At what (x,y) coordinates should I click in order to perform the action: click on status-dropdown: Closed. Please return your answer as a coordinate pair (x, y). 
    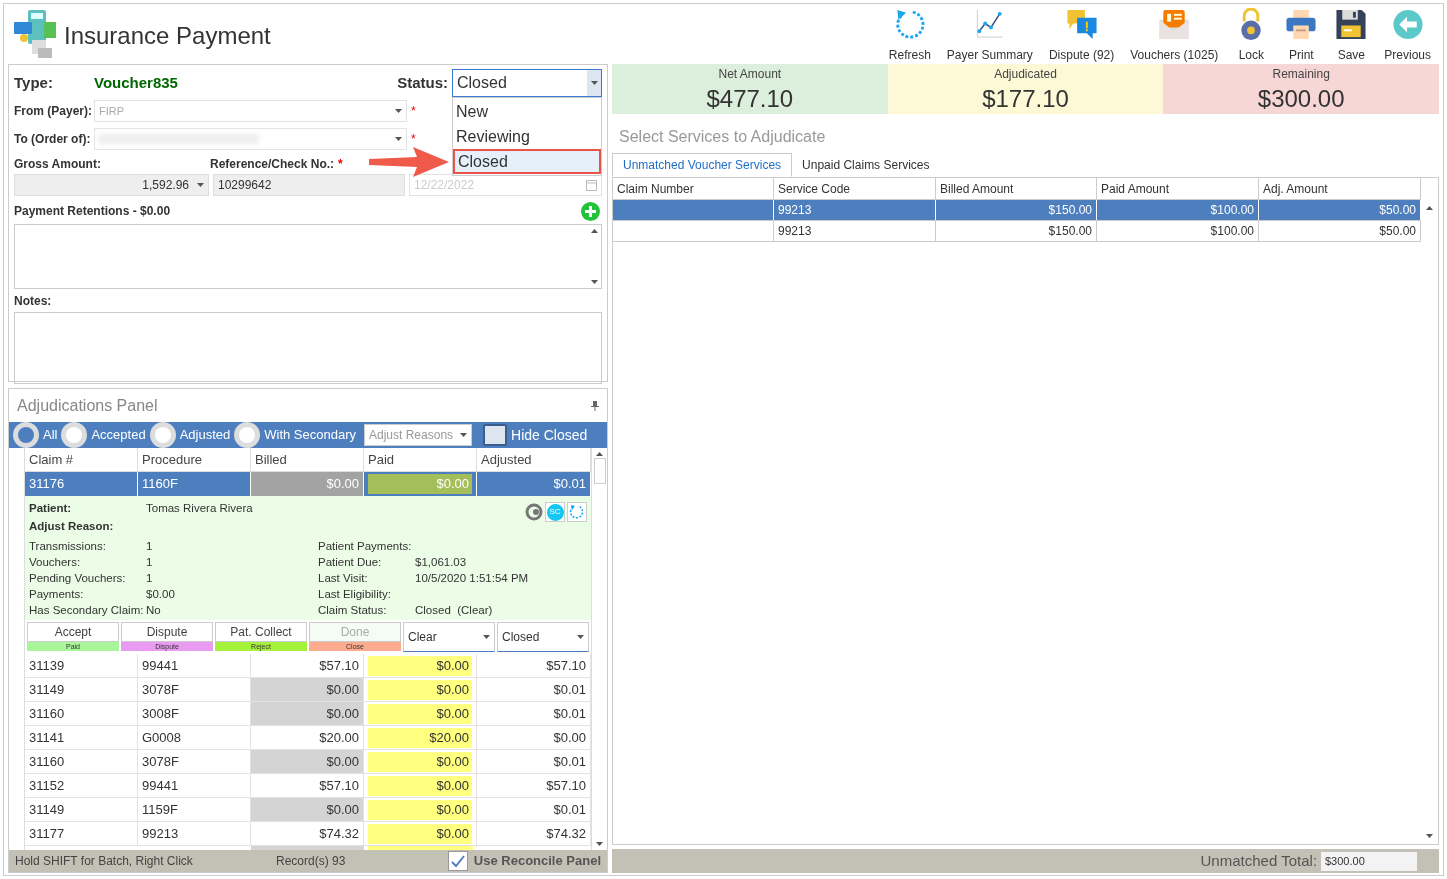
    Looking at the image, I should click on (527, 83).